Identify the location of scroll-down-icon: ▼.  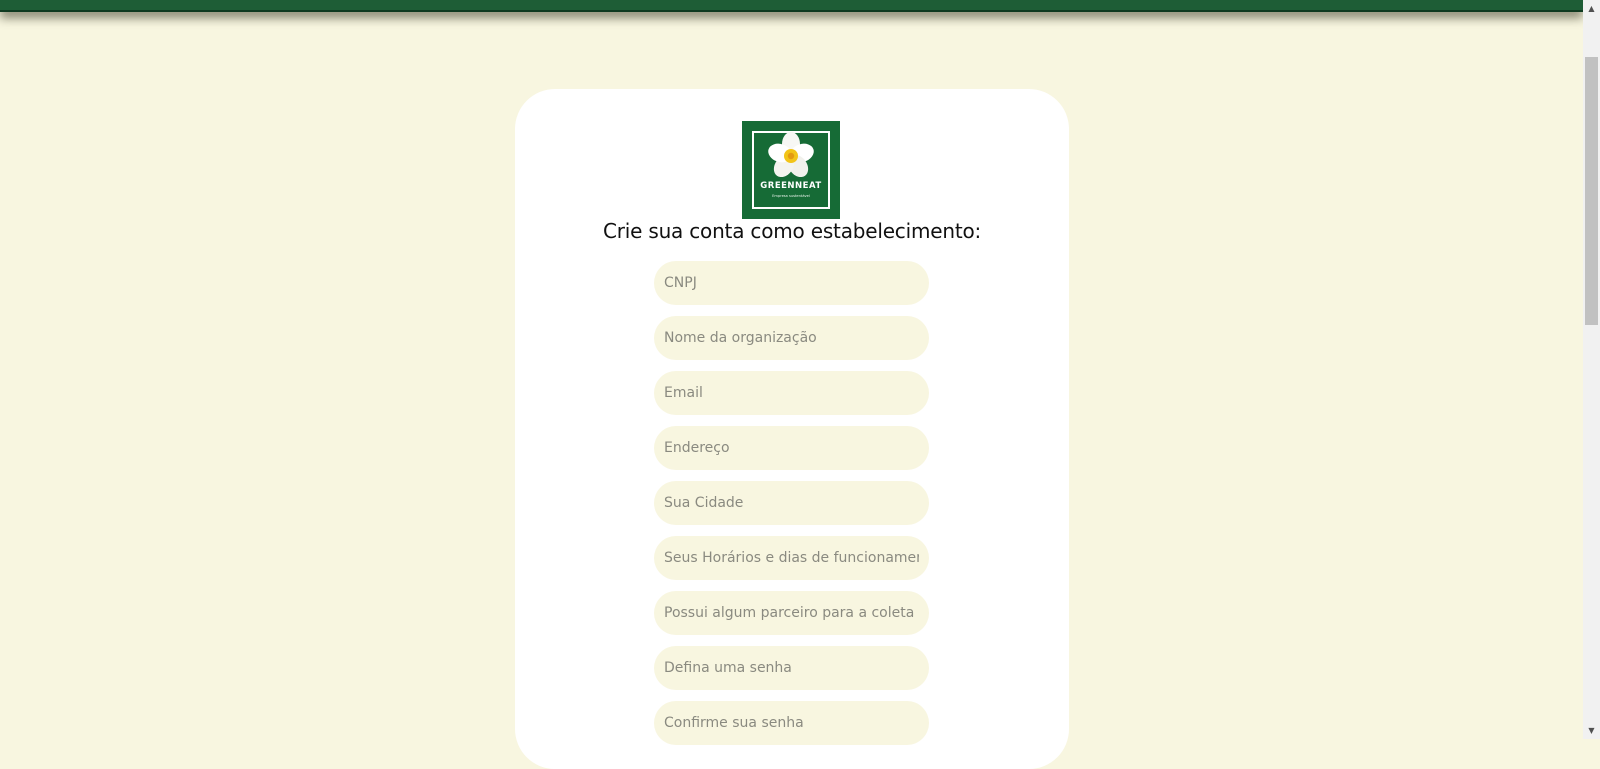
(1591, 730).